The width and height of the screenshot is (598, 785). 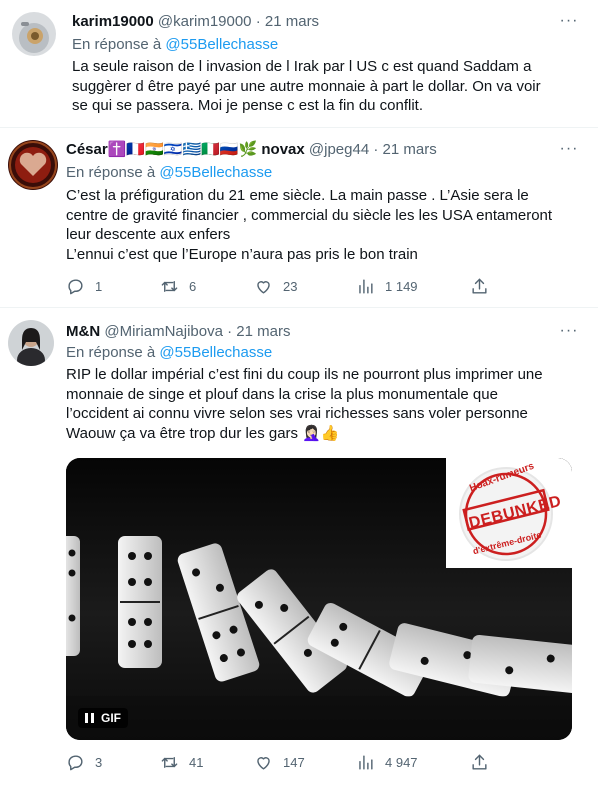 What do you see at coordinates (99, 762) in the screenshot?
I see `reply-count: 3` at bounding box center [99, 762].